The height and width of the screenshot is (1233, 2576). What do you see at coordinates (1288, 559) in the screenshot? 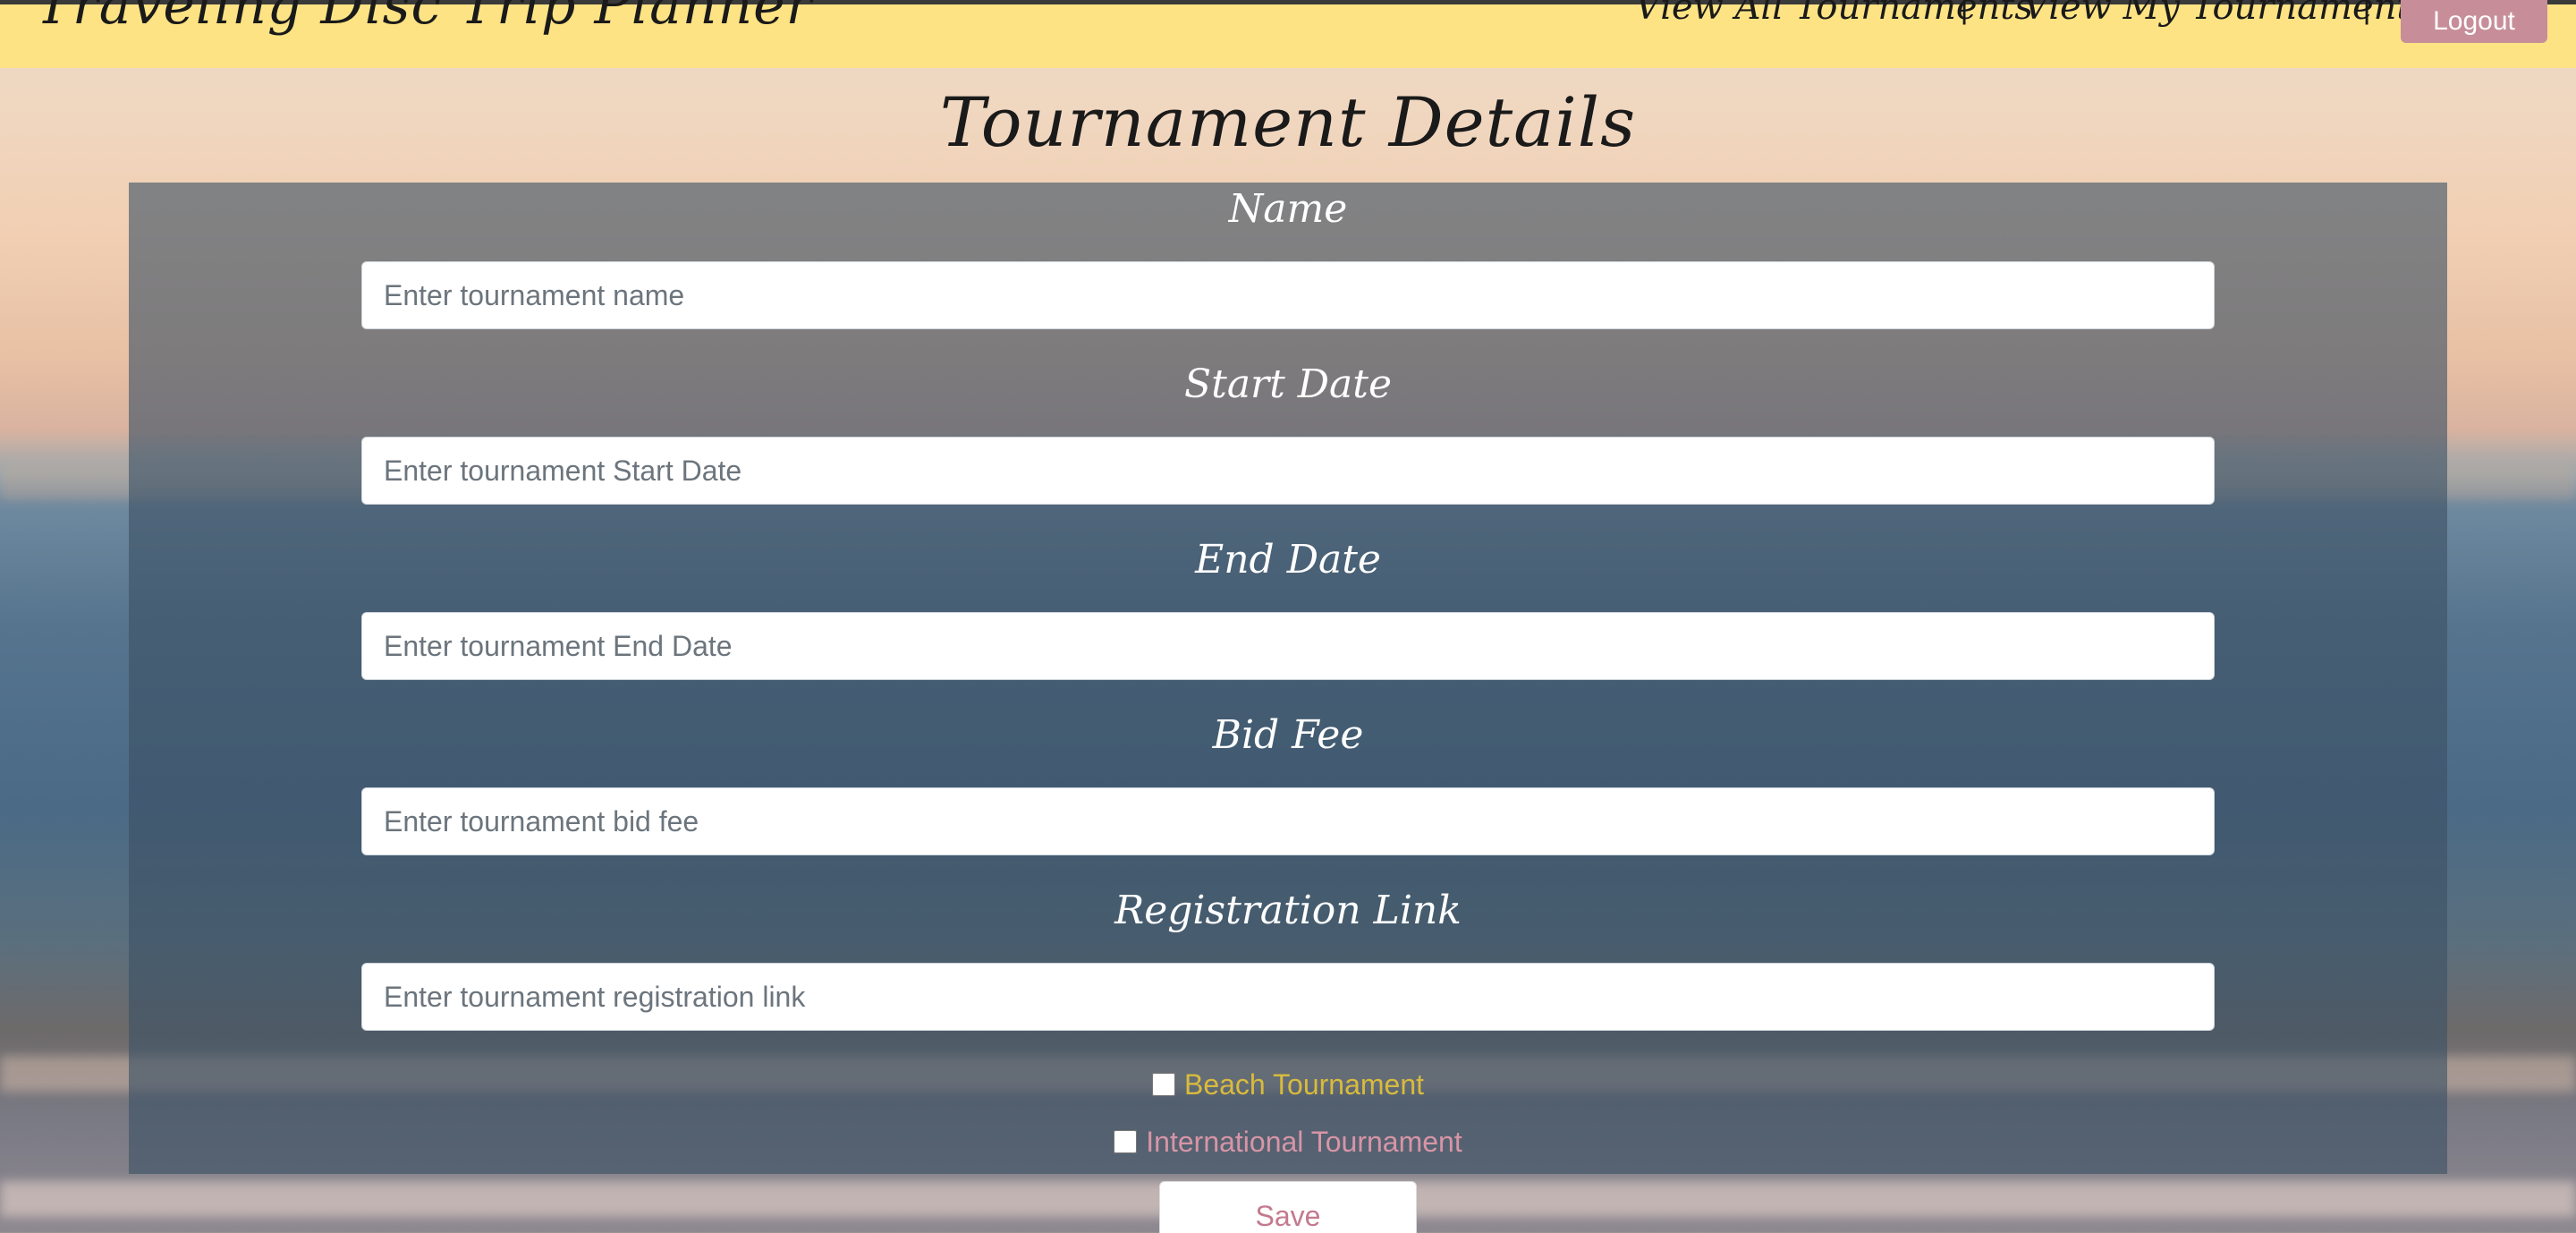
I see `end-date-label: End Date` at bounding box center [1288, 559].